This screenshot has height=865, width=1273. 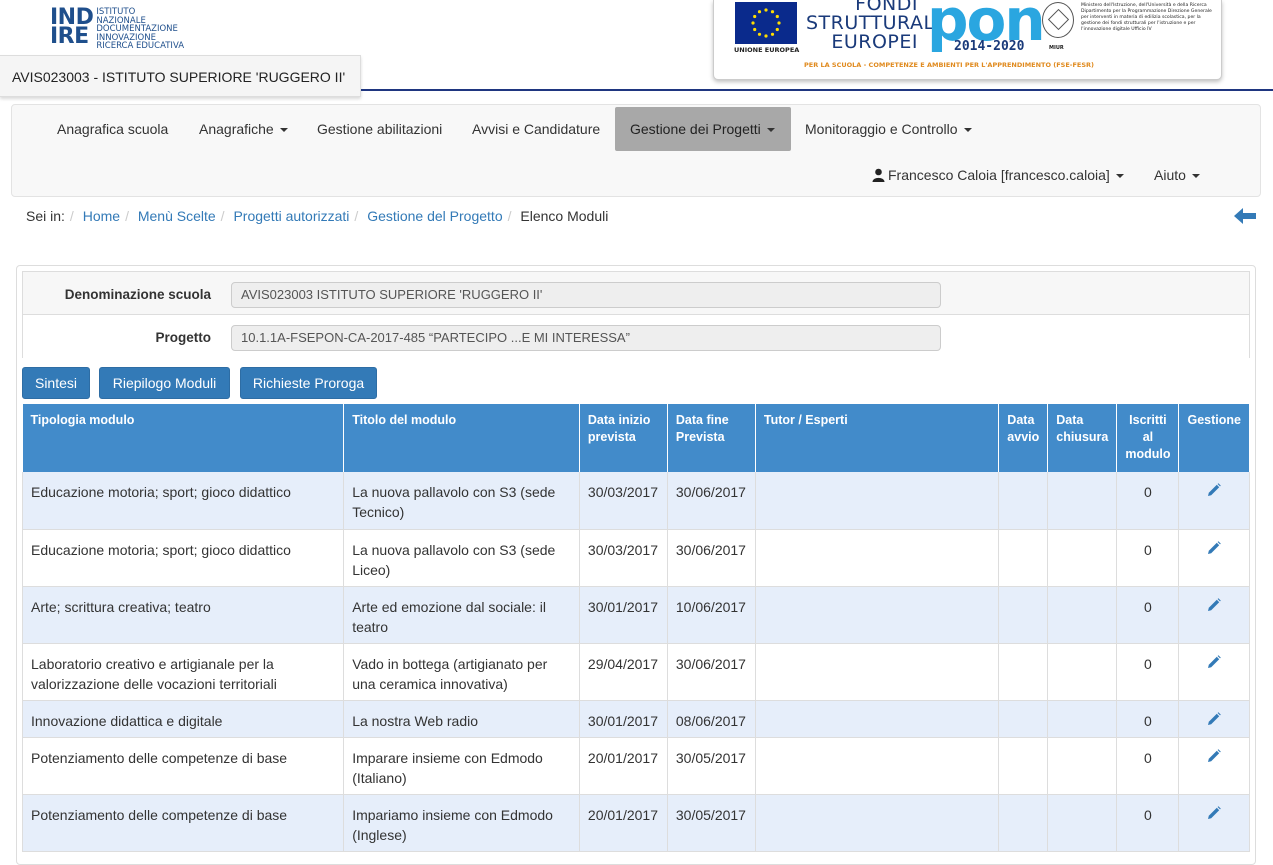 What do you see at coordinates (183, 823) in the screenshot?
I see `cell-tipologia: Potenziamento delle competenze di base` at bounding box center [183, 823].